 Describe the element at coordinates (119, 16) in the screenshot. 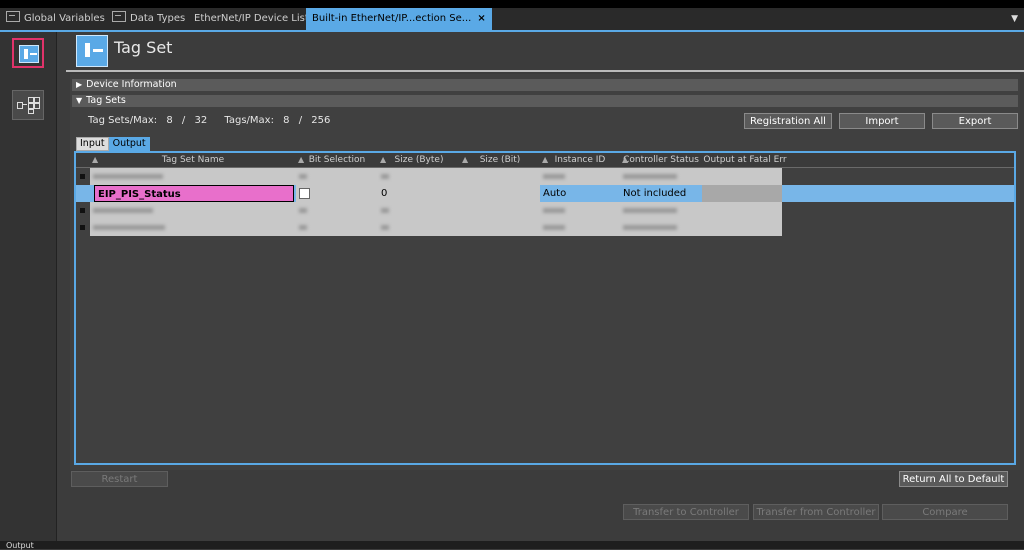

I see `data-type-icon` at that location.